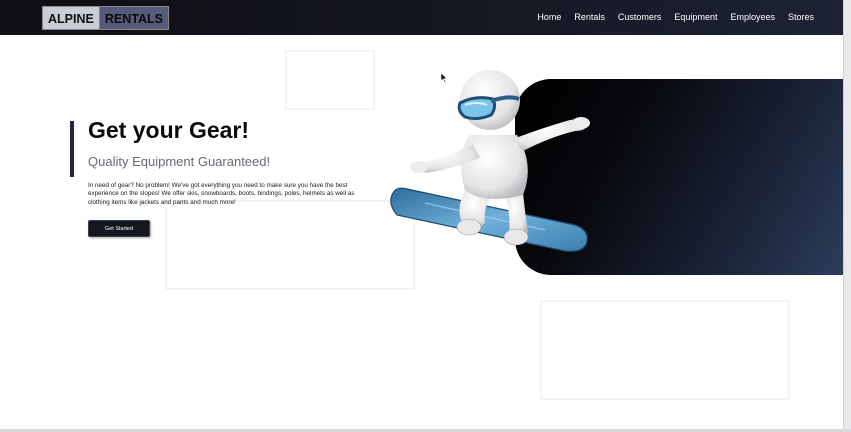  Describe the element at coordinates (695, 17) in the screenshot. I see `nav-link-equipment: Equipment` at that location.